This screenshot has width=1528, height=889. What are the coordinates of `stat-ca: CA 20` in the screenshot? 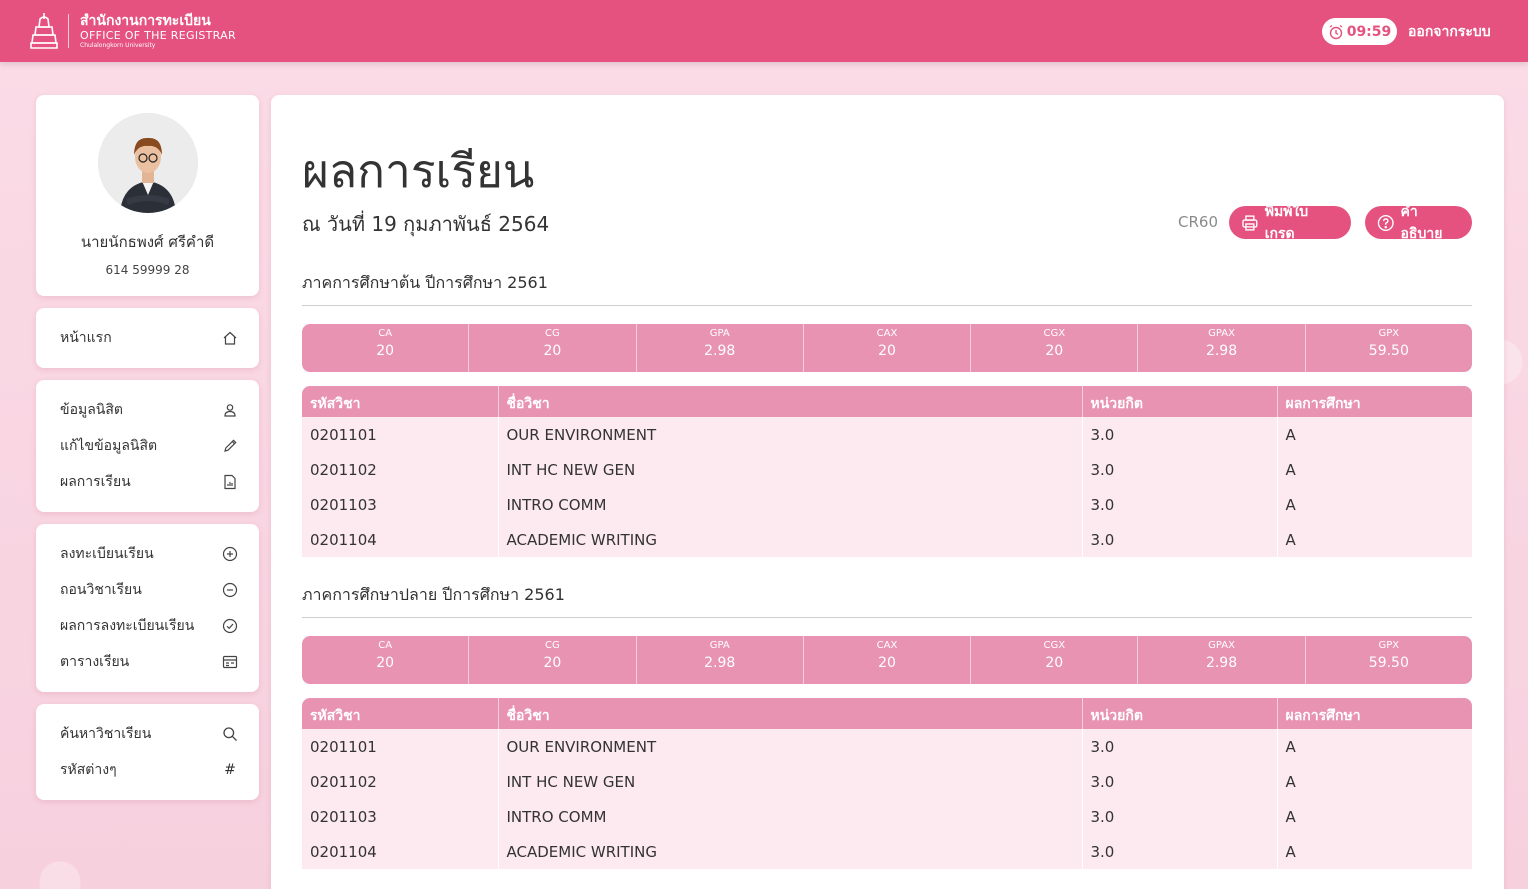 It's located at (386, 348).